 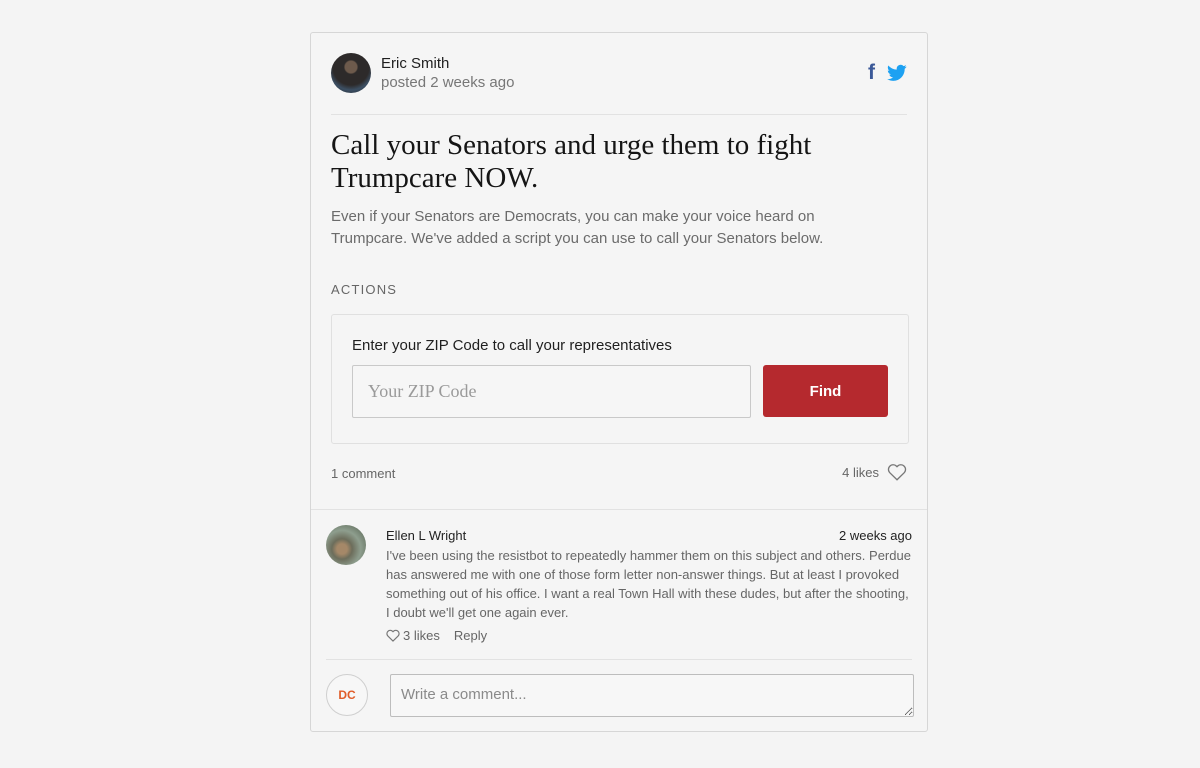 I want to click on reply-link: Reply, so click(x=470, y=635).